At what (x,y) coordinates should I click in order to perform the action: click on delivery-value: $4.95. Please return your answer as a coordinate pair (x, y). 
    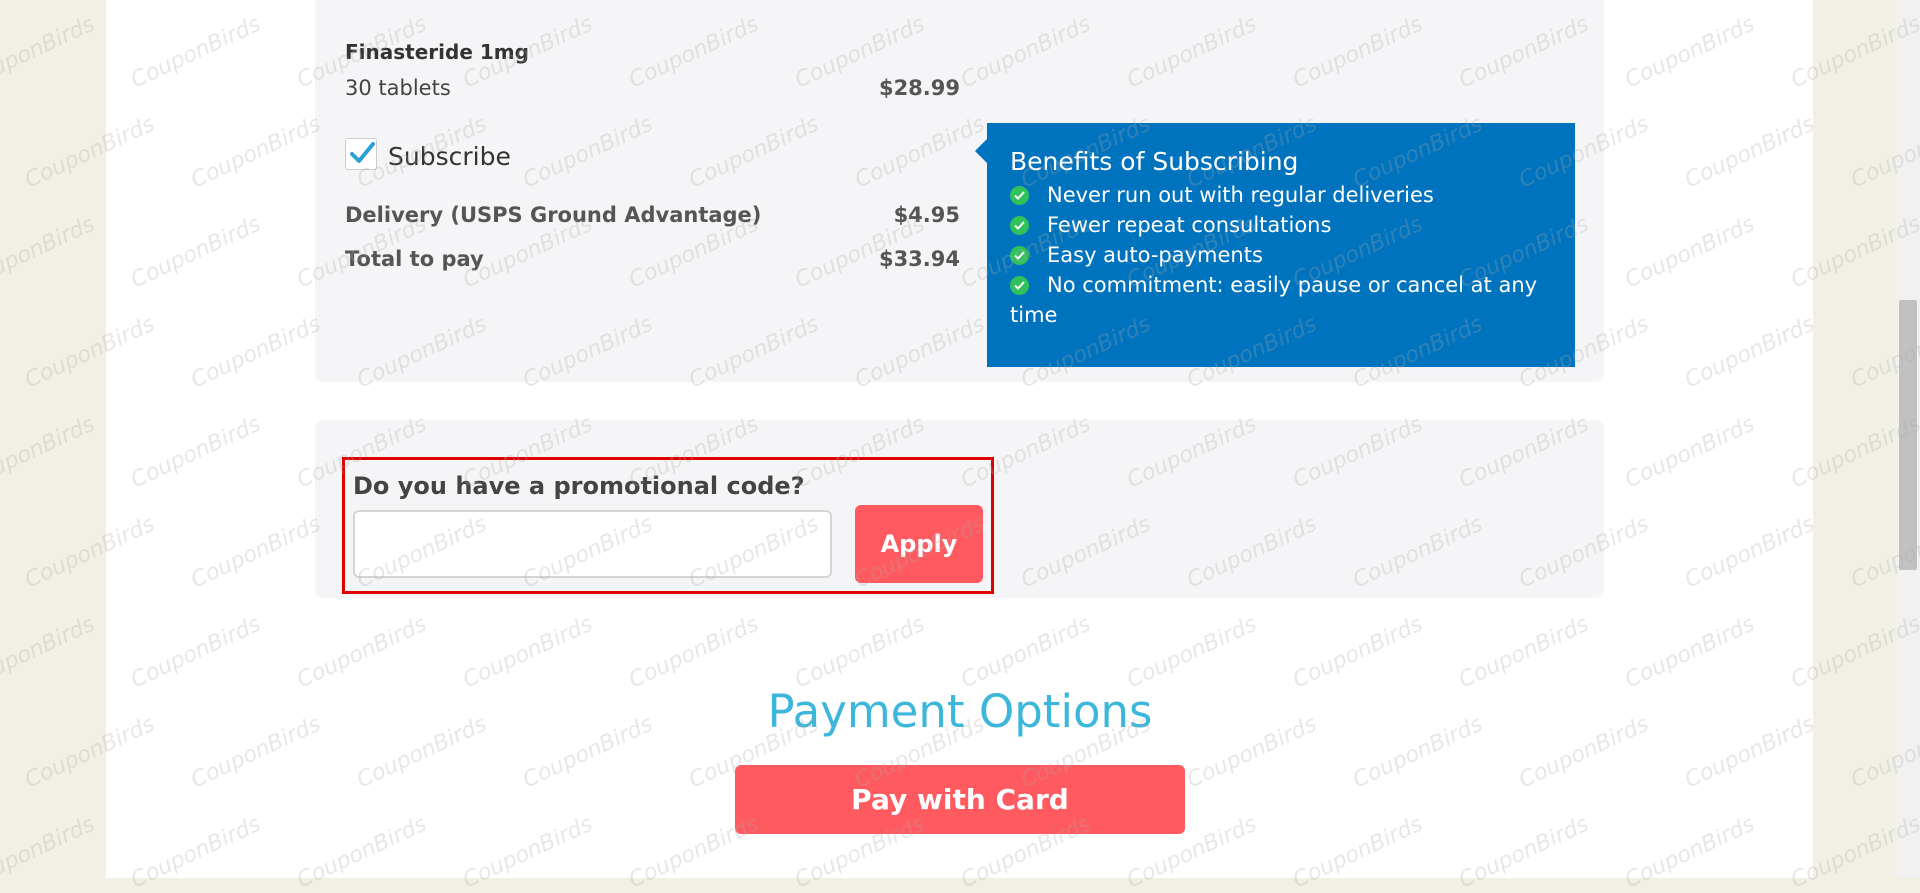
    Looking at the image, I should click on (926, 215).